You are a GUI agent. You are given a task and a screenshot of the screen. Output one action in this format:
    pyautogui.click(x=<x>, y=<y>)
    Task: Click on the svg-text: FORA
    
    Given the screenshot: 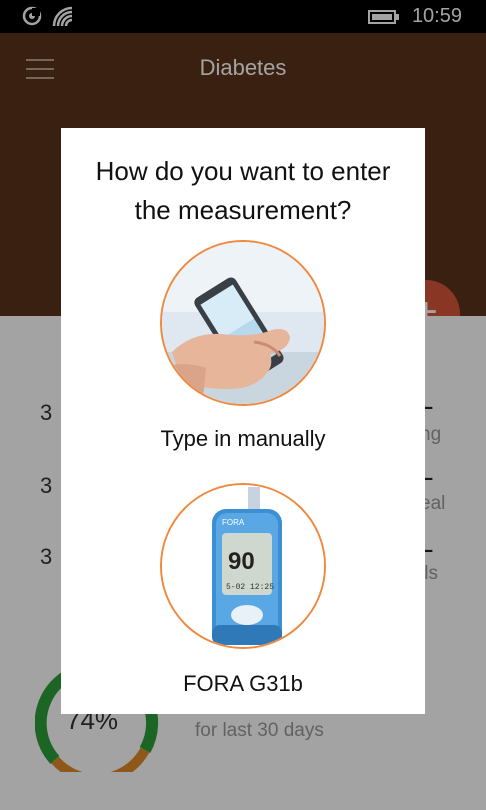 What is the action you would take?
    pyautogui.click(x=233, y=522)
    